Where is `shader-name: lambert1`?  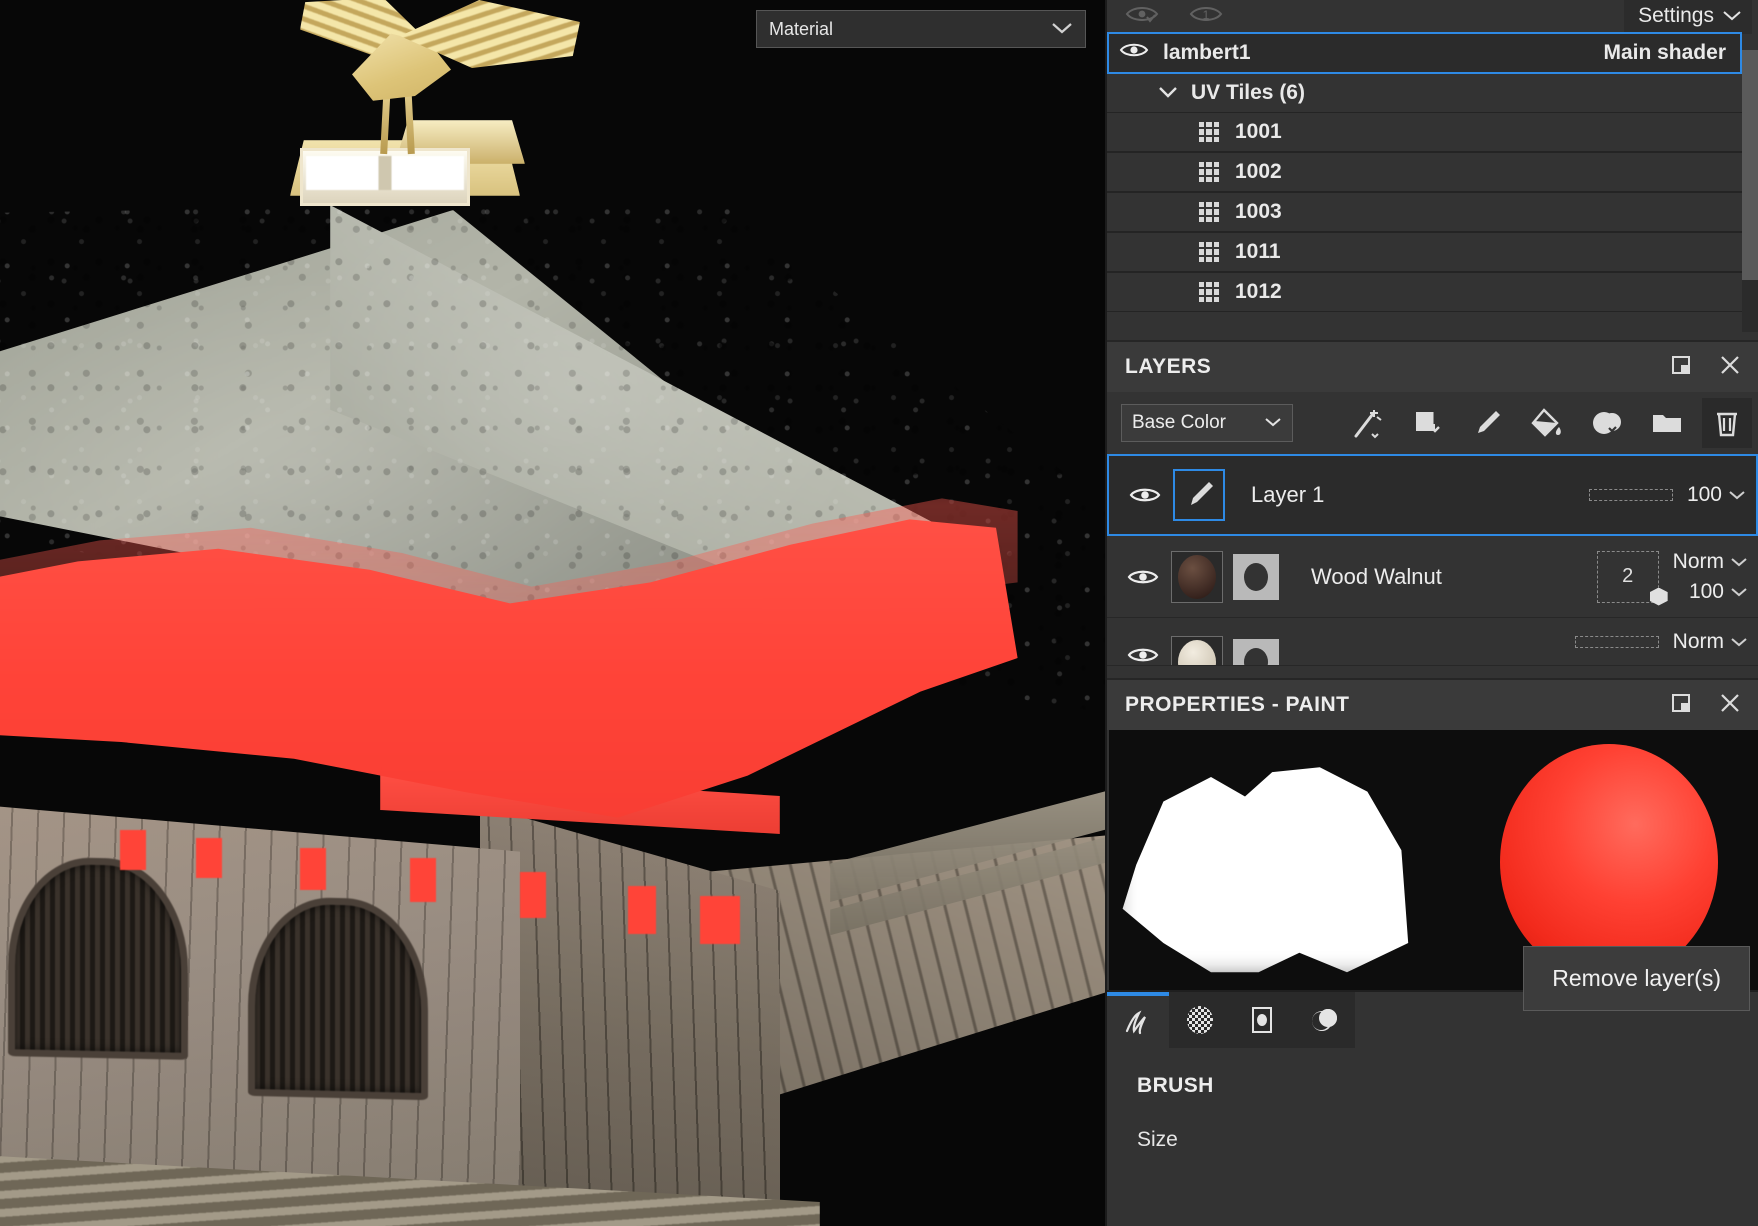
shader-name: lambert1 is located at coordinates (1207, 52).